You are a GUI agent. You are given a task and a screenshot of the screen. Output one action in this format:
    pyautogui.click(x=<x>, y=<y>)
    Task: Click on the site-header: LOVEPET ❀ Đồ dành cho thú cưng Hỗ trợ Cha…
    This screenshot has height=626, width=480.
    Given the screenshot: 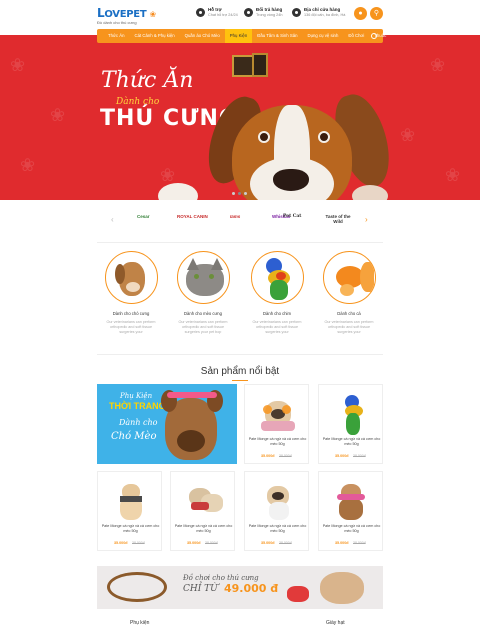 What is the action you would take?
    pyautogui.click(x=240, y=14)
    